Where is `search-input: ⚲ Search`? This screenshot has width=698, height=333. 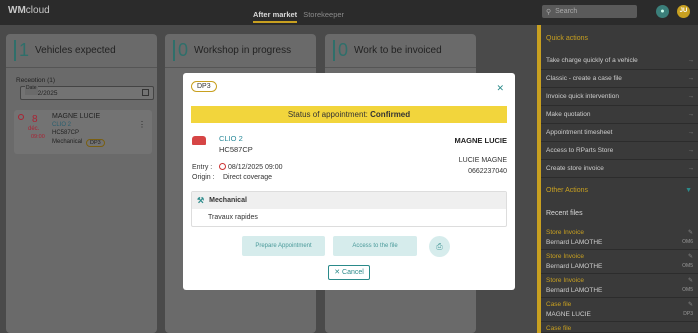 search-input: ⚲ Search is located at coordinates (589, 11).